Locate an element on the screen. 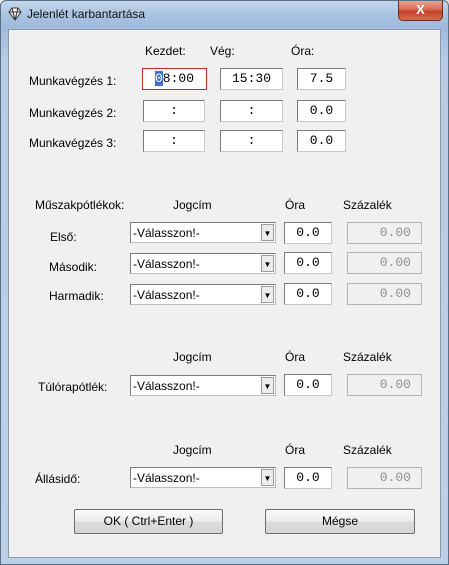 This screenshot has height=565, width=449. shift-2-hours-field: 0.0 is located at coordinates (308, 263).